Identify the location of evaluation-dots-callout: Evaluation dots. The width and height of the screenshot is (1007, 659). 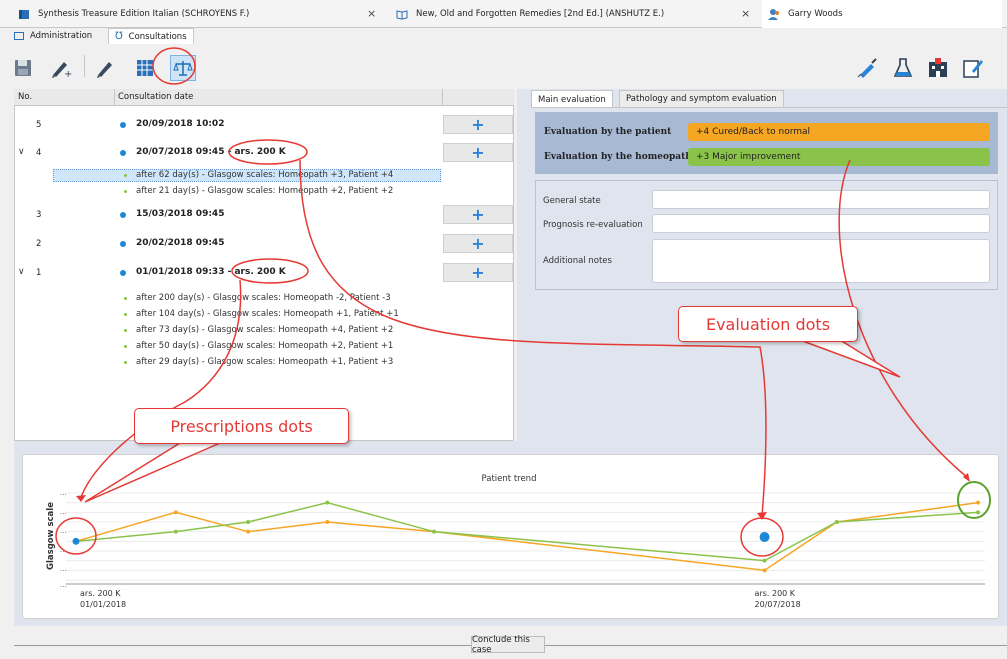
(768, 324).